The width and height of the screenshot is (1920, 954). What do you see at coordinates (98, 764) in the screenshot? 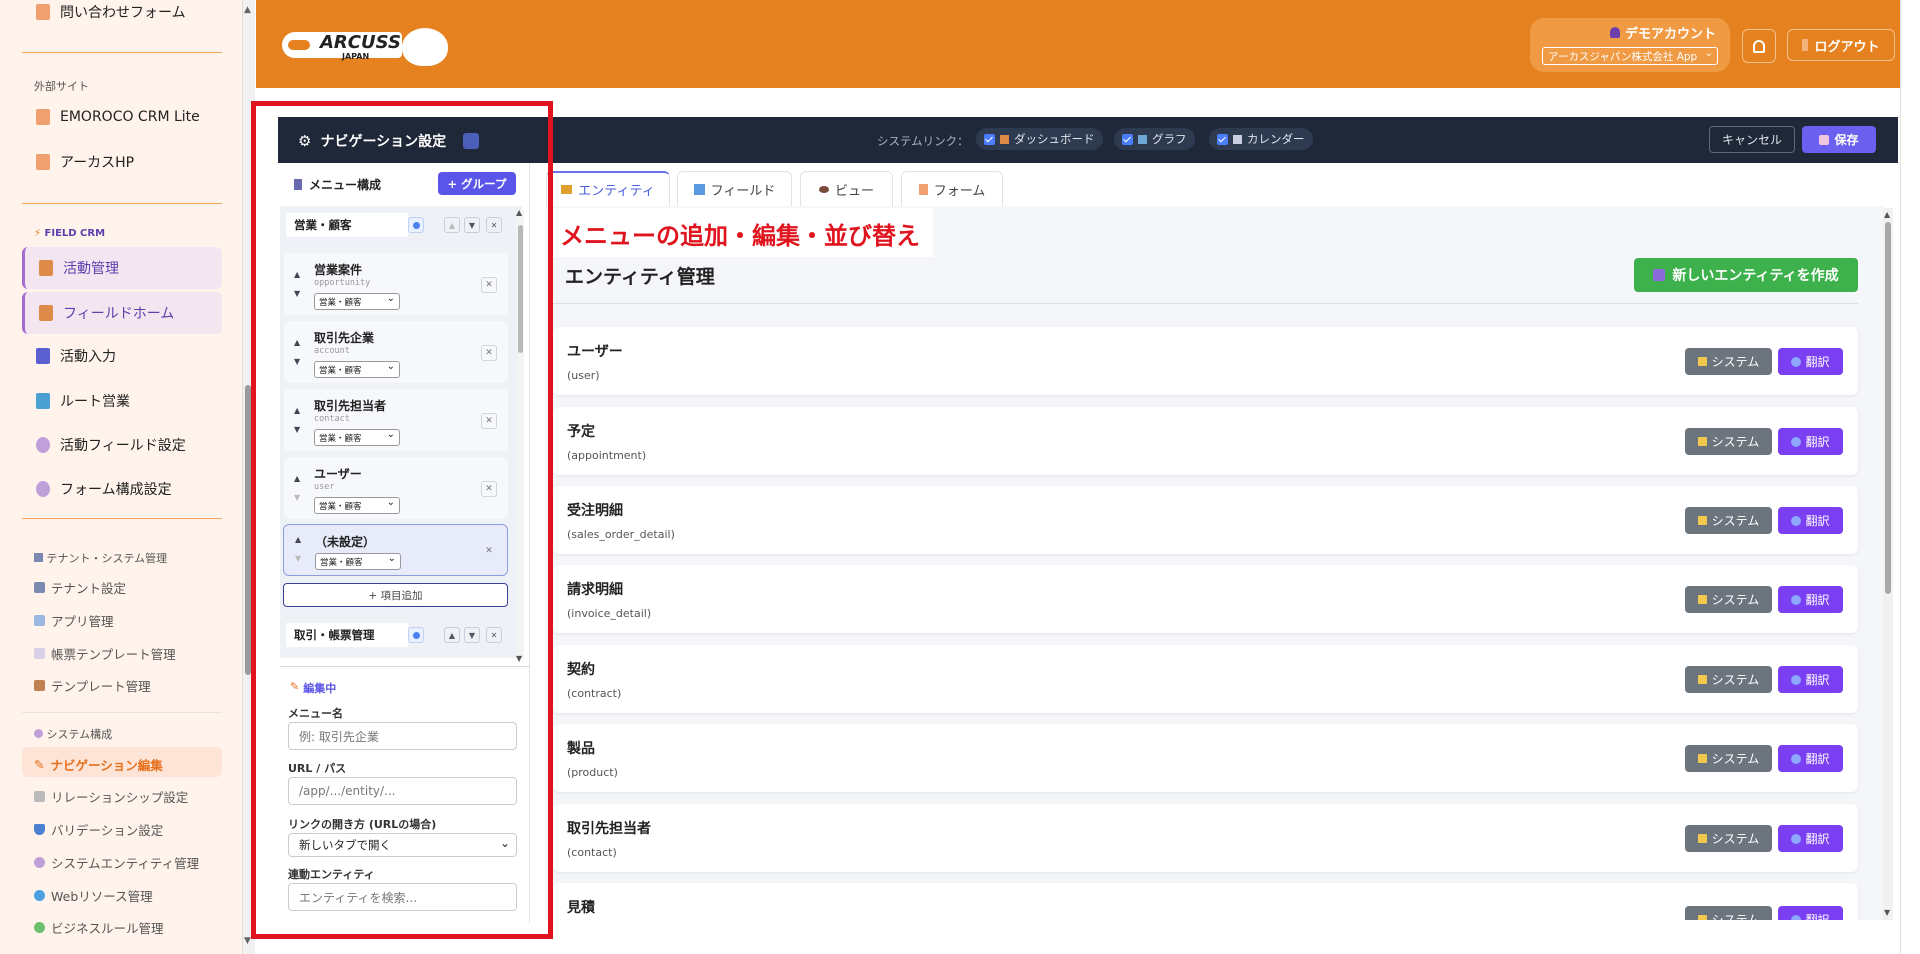
I see `sidebar-item-navigation-edit: ✎ ナビゲーション編集` at bounding box center [98, 764].